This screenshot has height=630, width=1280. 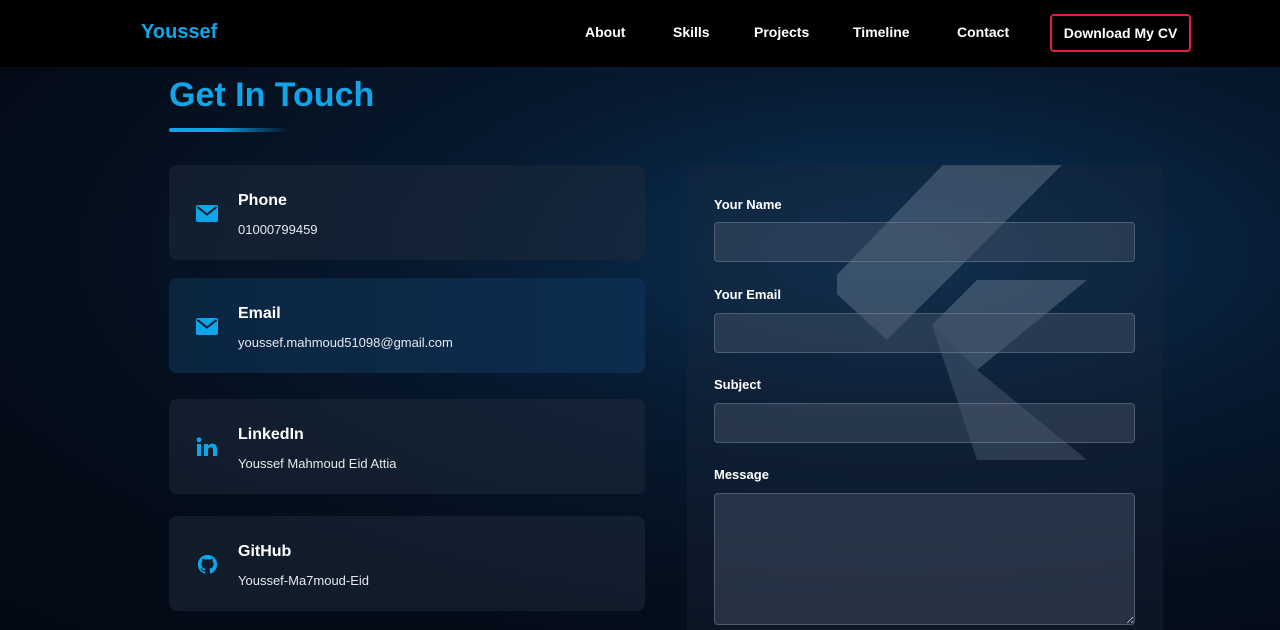 What do you see at coordinates (407, 325) in the screenshot?
I see `contact-card-email: Email youssef.mahmoud51098@gmail.com` at bounding box center [407, 325].